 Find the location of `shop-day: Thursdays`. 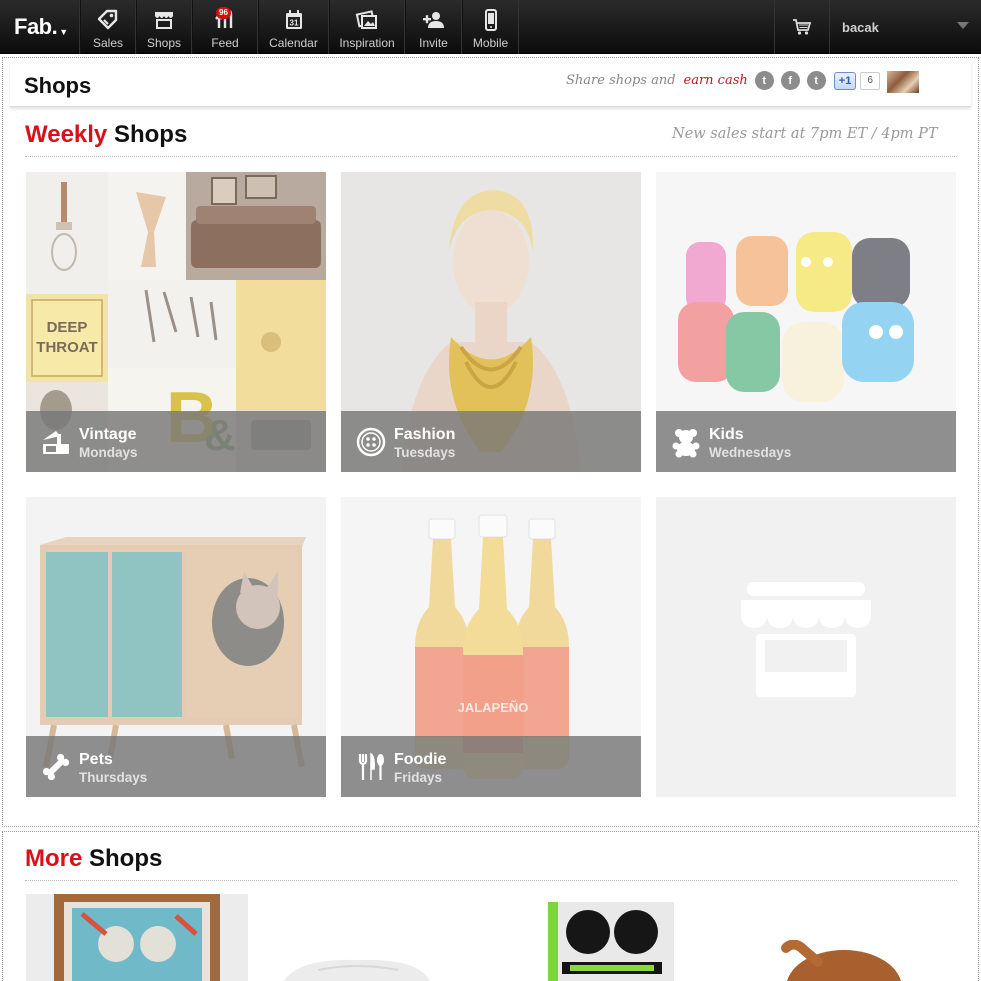

shop-day: Thursdays is located at coordinates (113, 777).